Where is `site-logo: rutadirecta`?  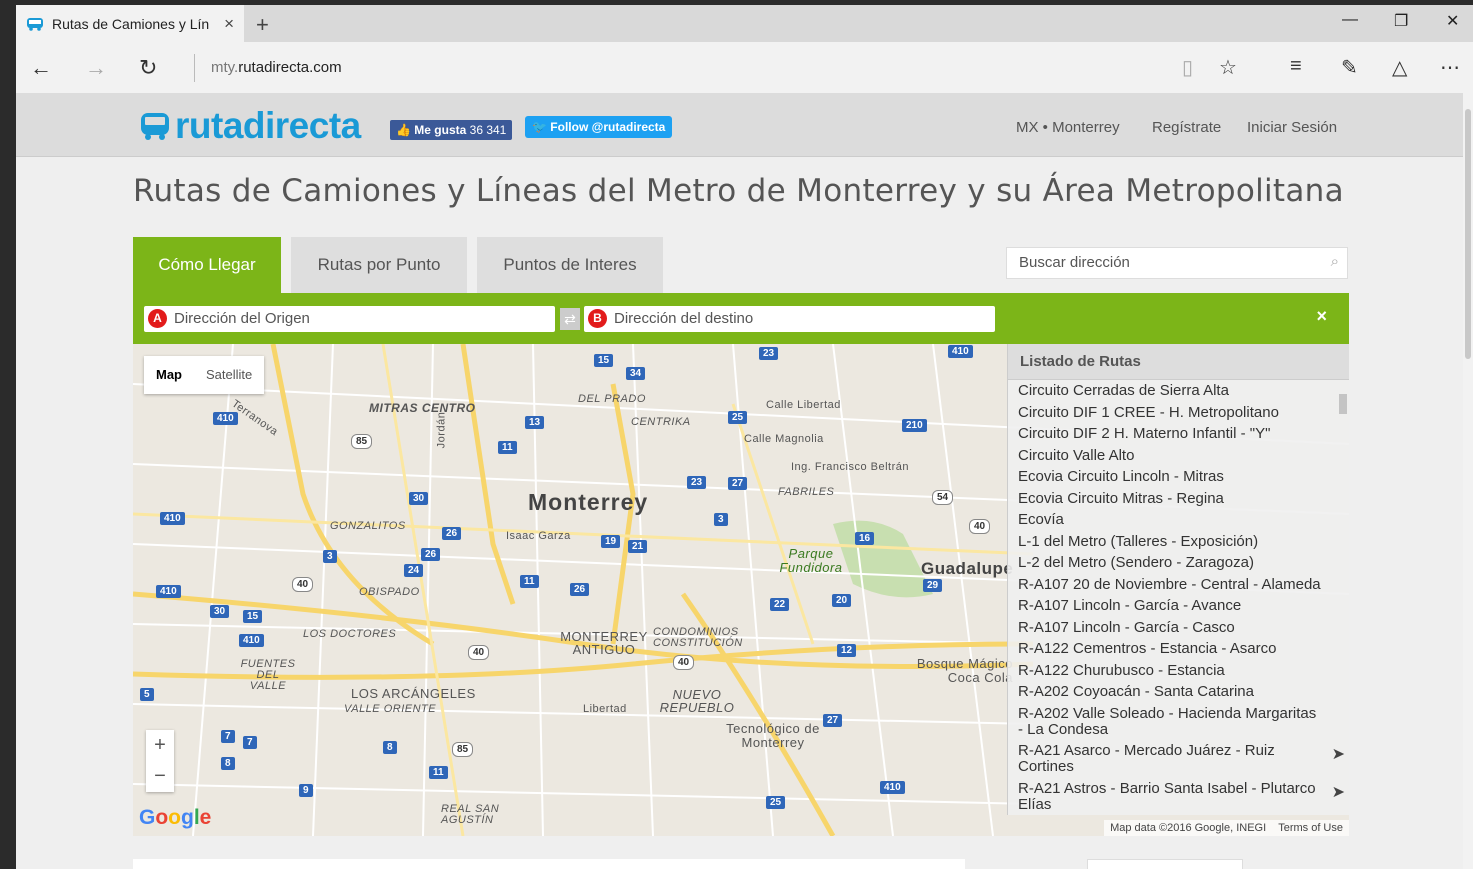
site-logo: rutadirecta is located at coordinates (250, 126).